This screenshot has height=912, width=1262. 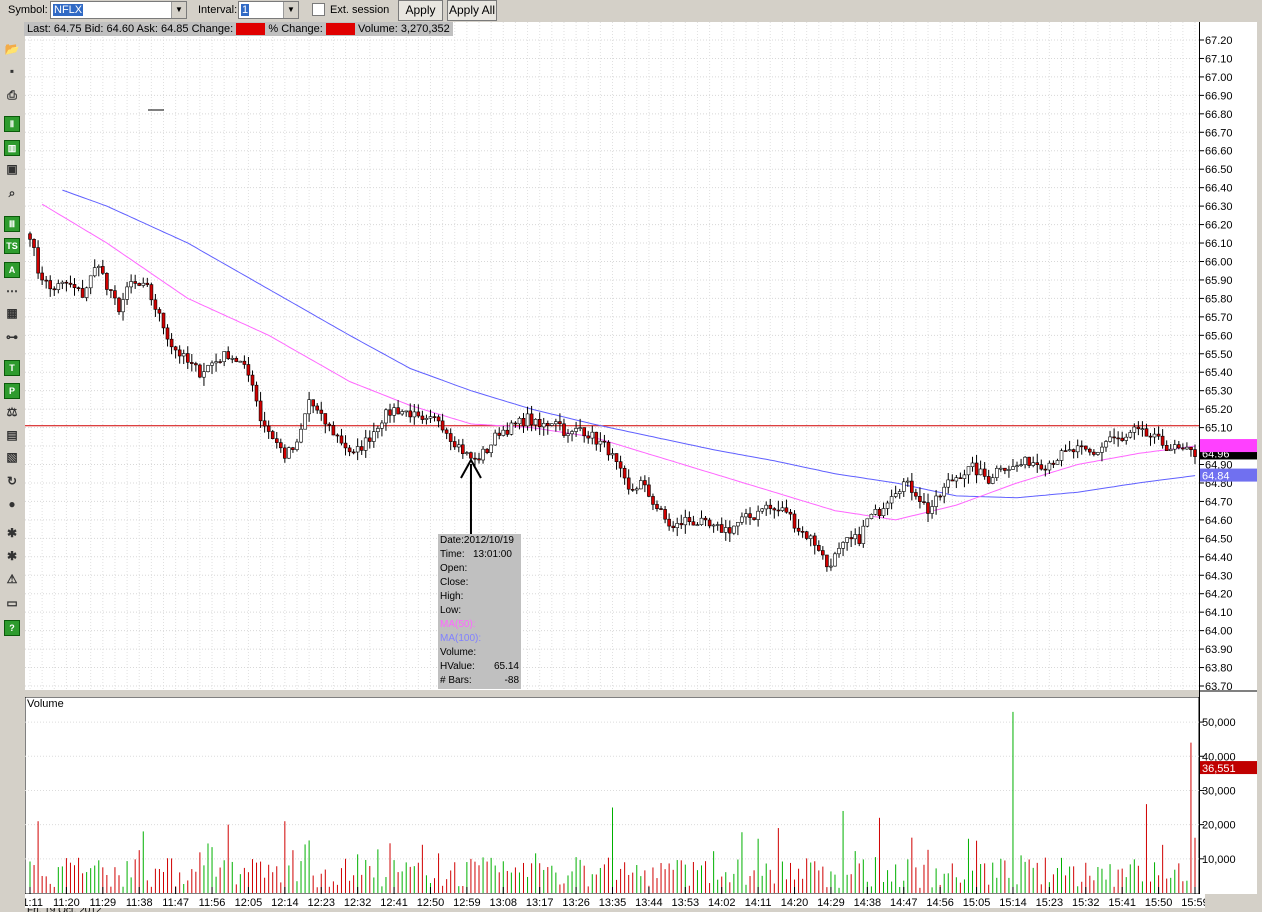 What do you see at coordinates (1219, 262) in the screenshot?
I see `price-tick-label: 66.00` at bounding box center [1219, 262].